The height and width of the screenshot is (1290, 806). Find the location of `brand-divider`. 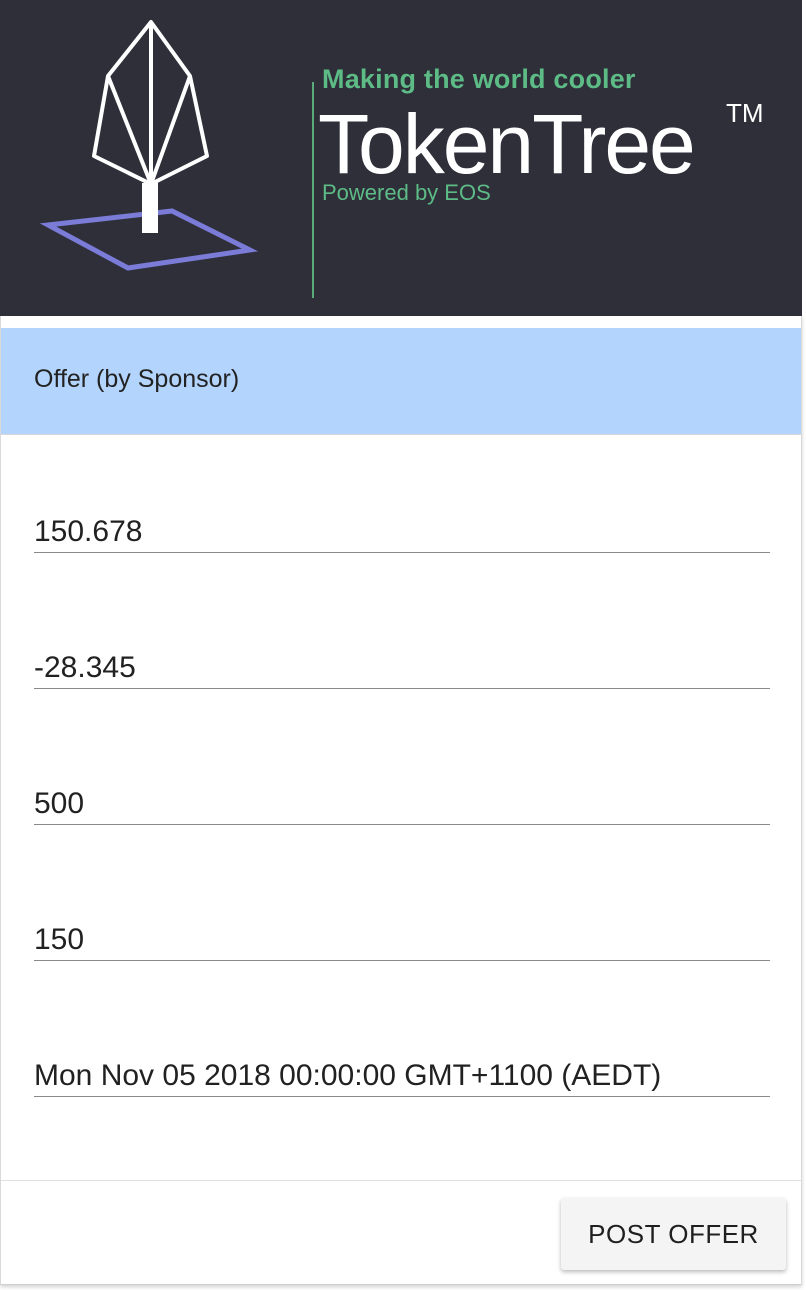

brand-divider is located at coordinates (313, 190).